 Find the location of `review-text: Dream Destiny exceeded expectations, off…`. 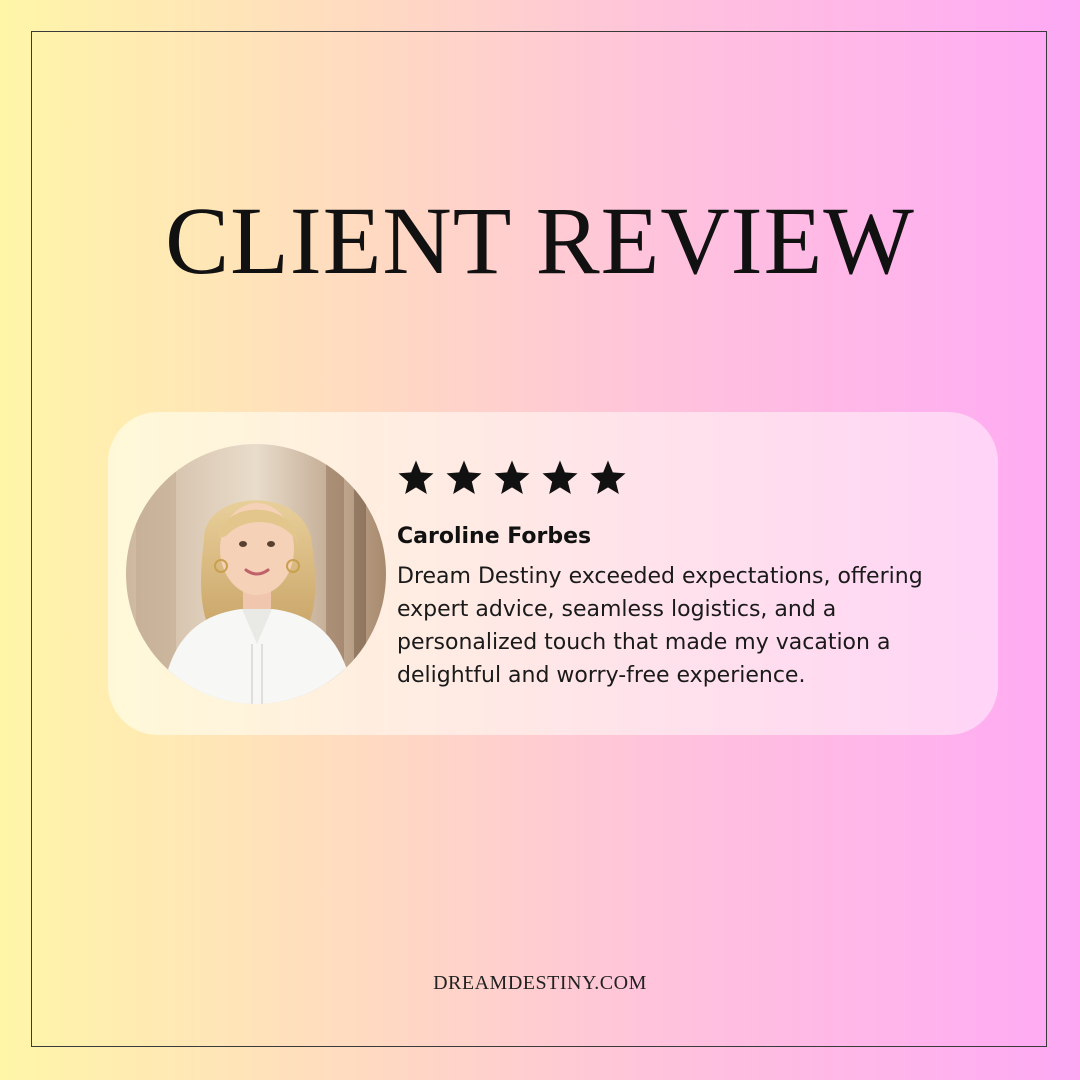

review-text: Dream Destiny exceeded expectations, off… is located at coordinates (677, 626).